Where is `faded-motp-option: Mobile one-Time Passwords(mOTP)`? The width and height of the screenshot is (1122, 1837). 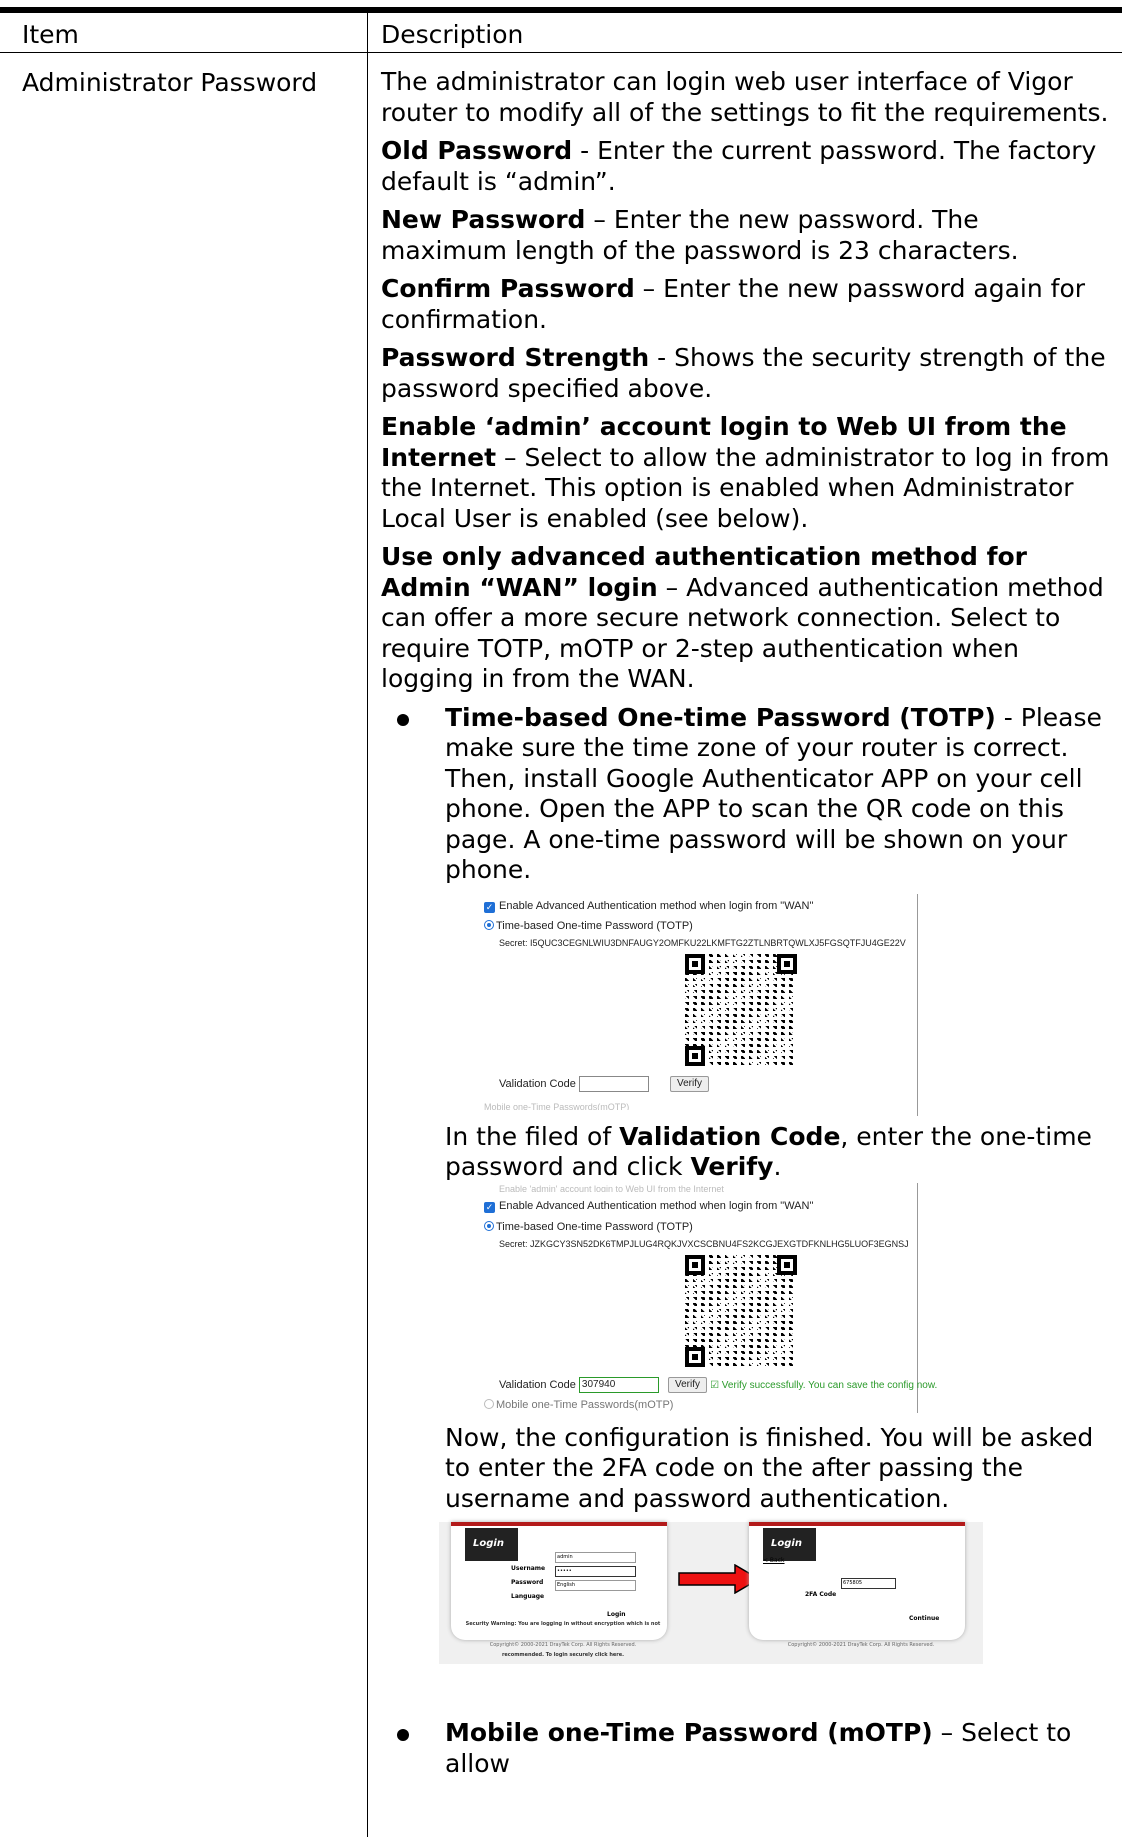
faded-motp-option: Mobile one-Time Passwords(mOTP) is located at coordinates (557, 1105).